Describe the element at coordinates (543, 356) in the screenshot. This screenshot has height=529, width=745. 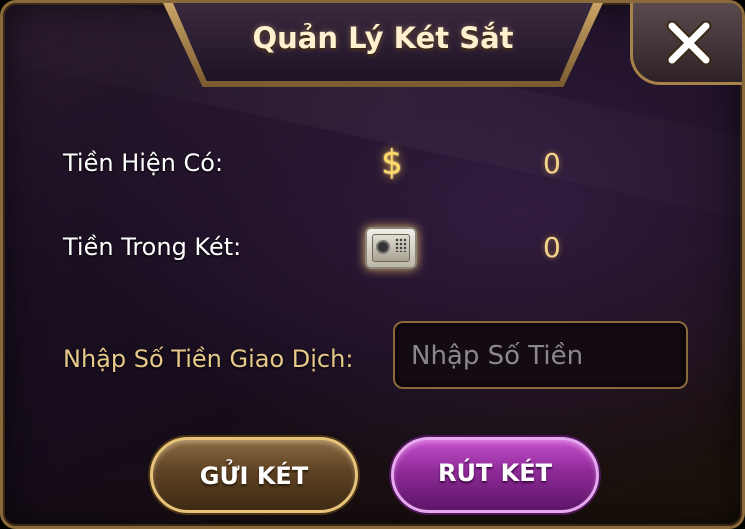
I see `amount-input` at that location.